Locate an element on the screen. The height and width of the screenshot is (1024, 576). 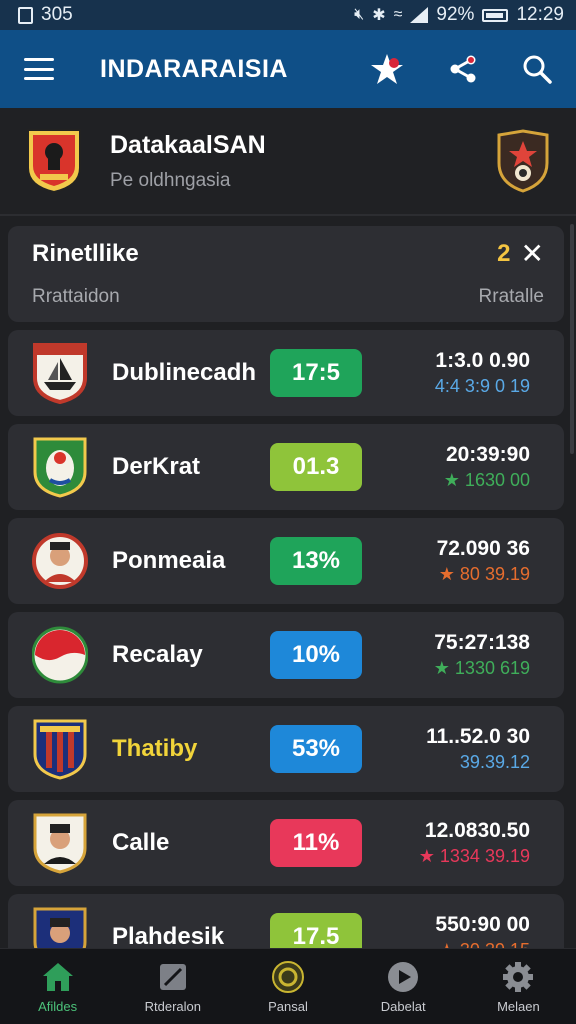
nav-label: Dabelat is located at coordinates (403, 1006).